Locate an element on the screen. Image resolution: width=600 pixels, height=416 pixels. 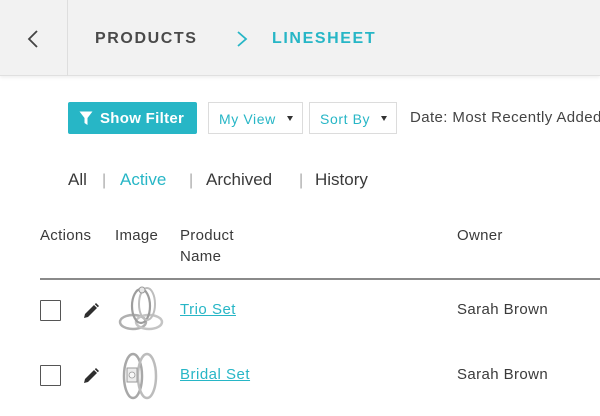
my-view-label: My View is located at coordinates (247, 119).